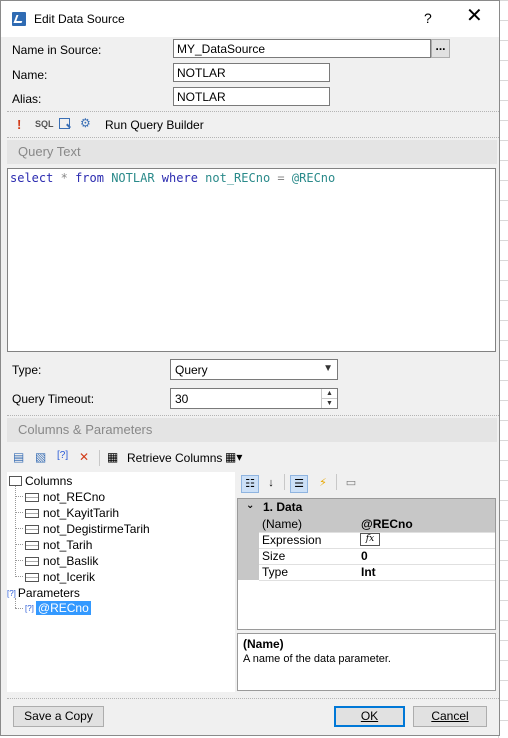  What do you see at coordinates (154, 125) in the screenshot?
I see `run-query-builder-button: Run Query Builder` at bounding box center [154, 125].